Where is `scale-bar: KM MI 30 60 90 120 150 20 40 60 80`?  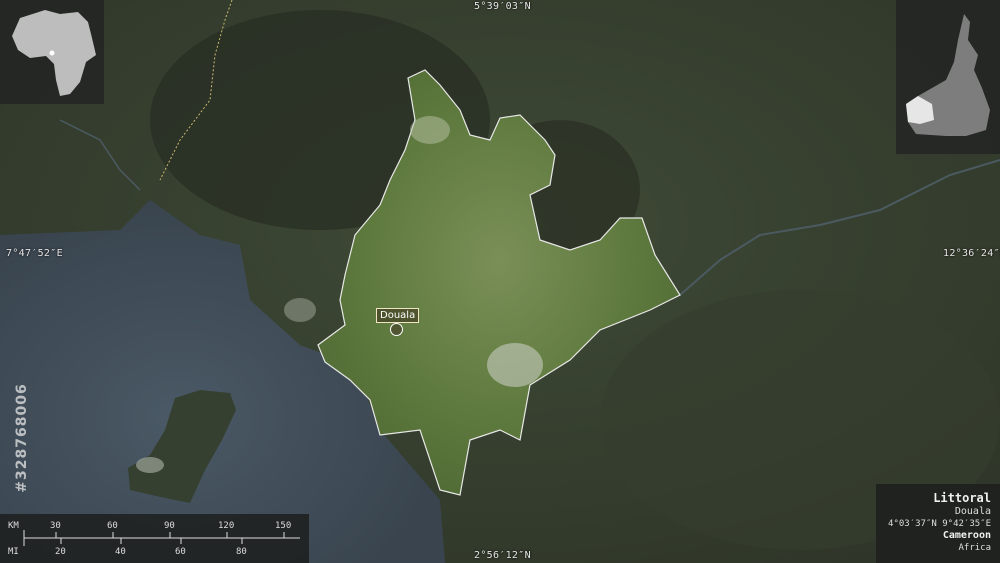
scale-bar: KM MI 30 60 90 120 150 20 40 60 80 is located at coordinates (154, 538).